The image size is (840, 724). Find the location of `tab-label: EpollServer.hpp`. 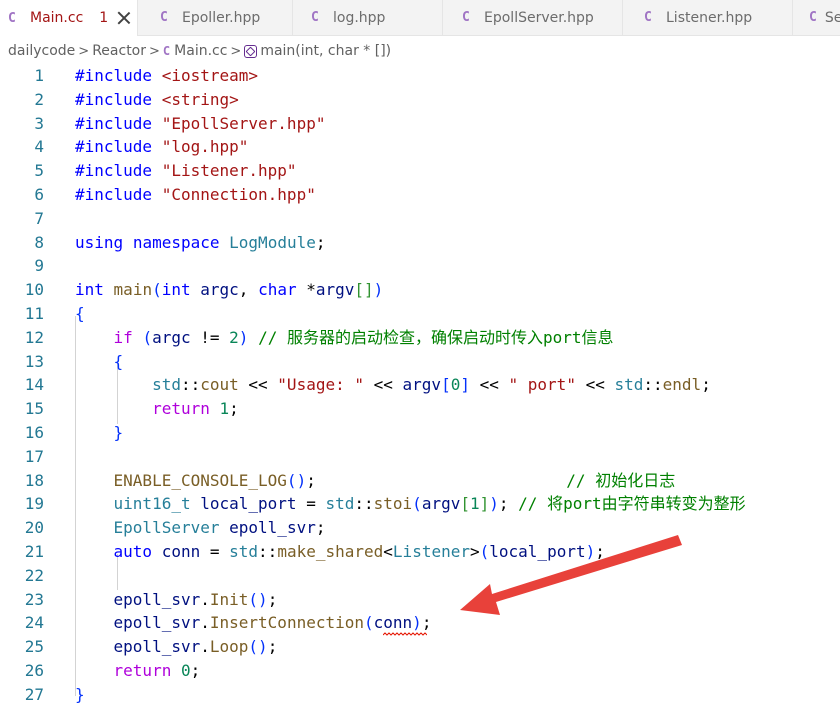

tab-label: EpollServer.hpp is located at coordinates (539, 17).